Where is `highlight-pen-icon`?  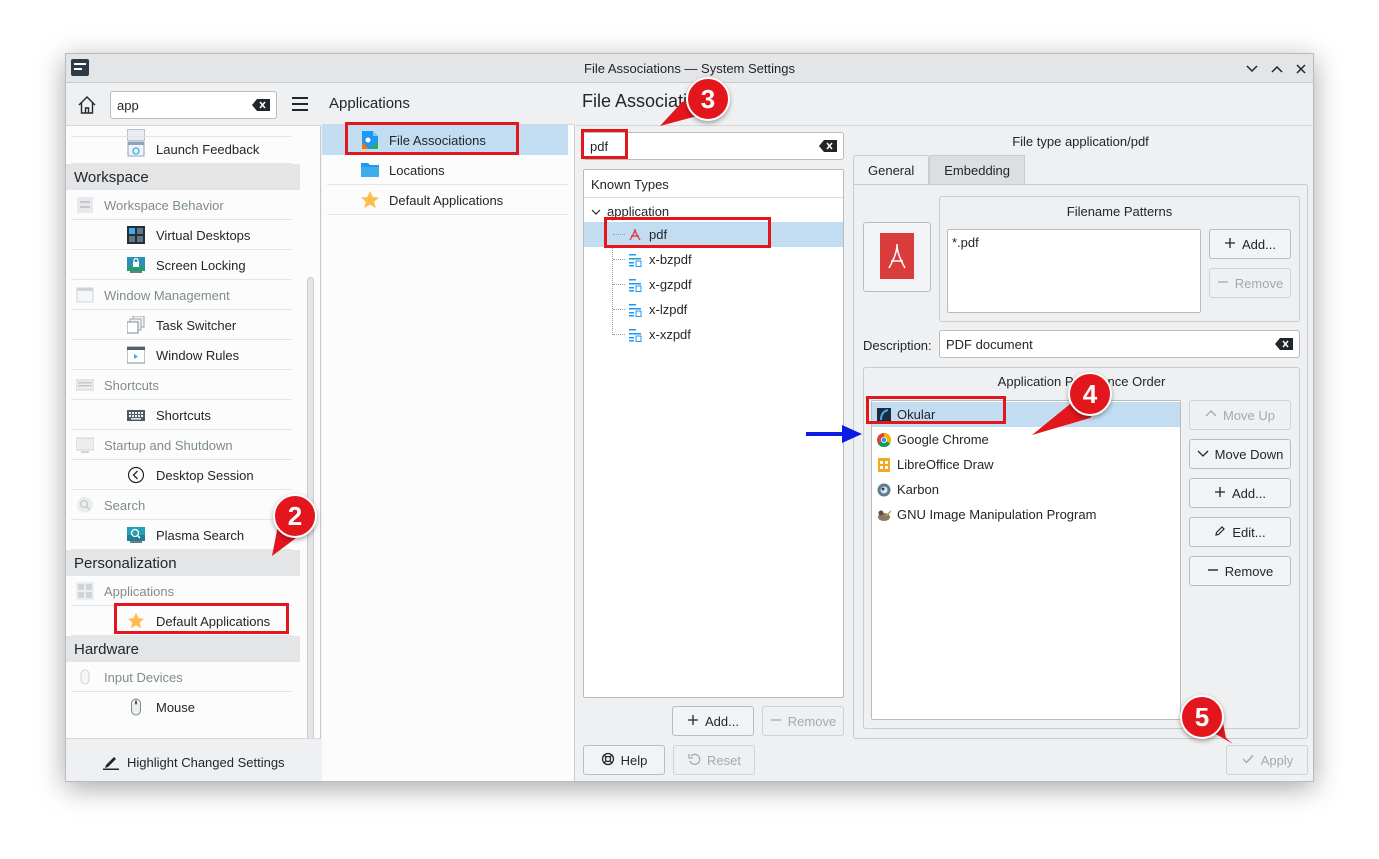
highlight-pen-icon is located at coordinates (111, 762).